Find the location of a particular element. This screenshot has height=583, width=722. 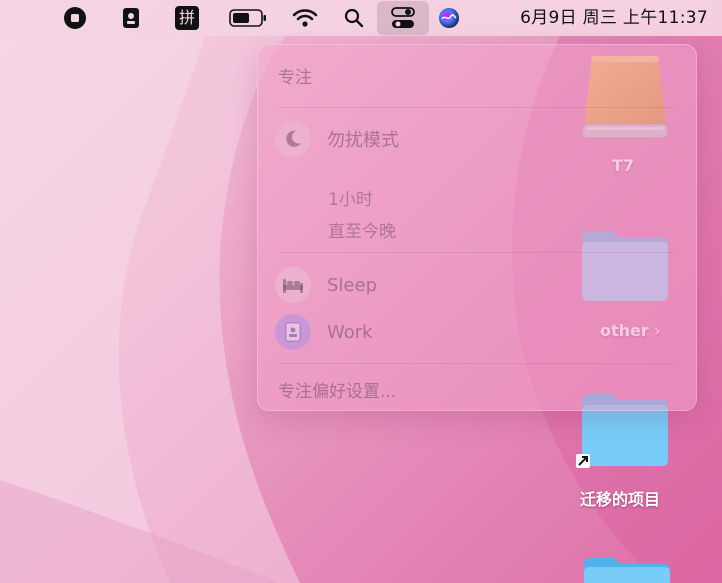

input-method-icon: 拼 is located at coordinates (187, 18).